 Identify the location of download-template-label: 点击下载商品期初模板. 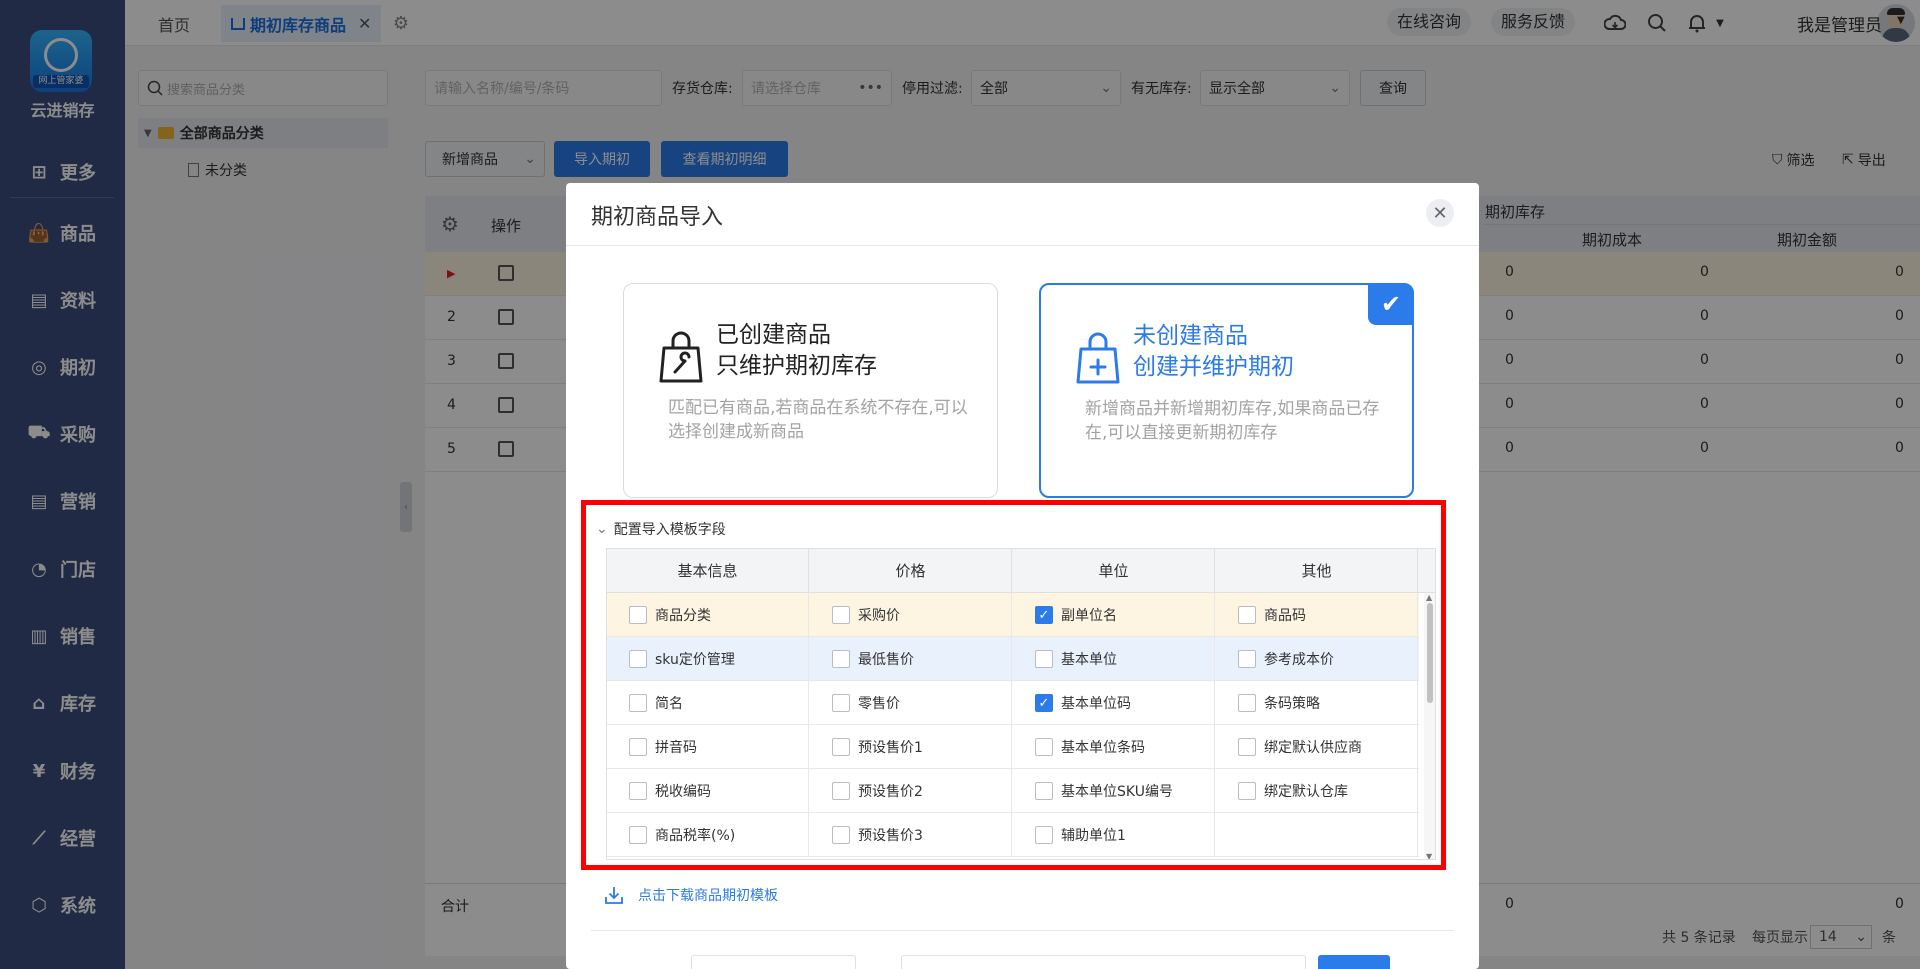
(708, 896).